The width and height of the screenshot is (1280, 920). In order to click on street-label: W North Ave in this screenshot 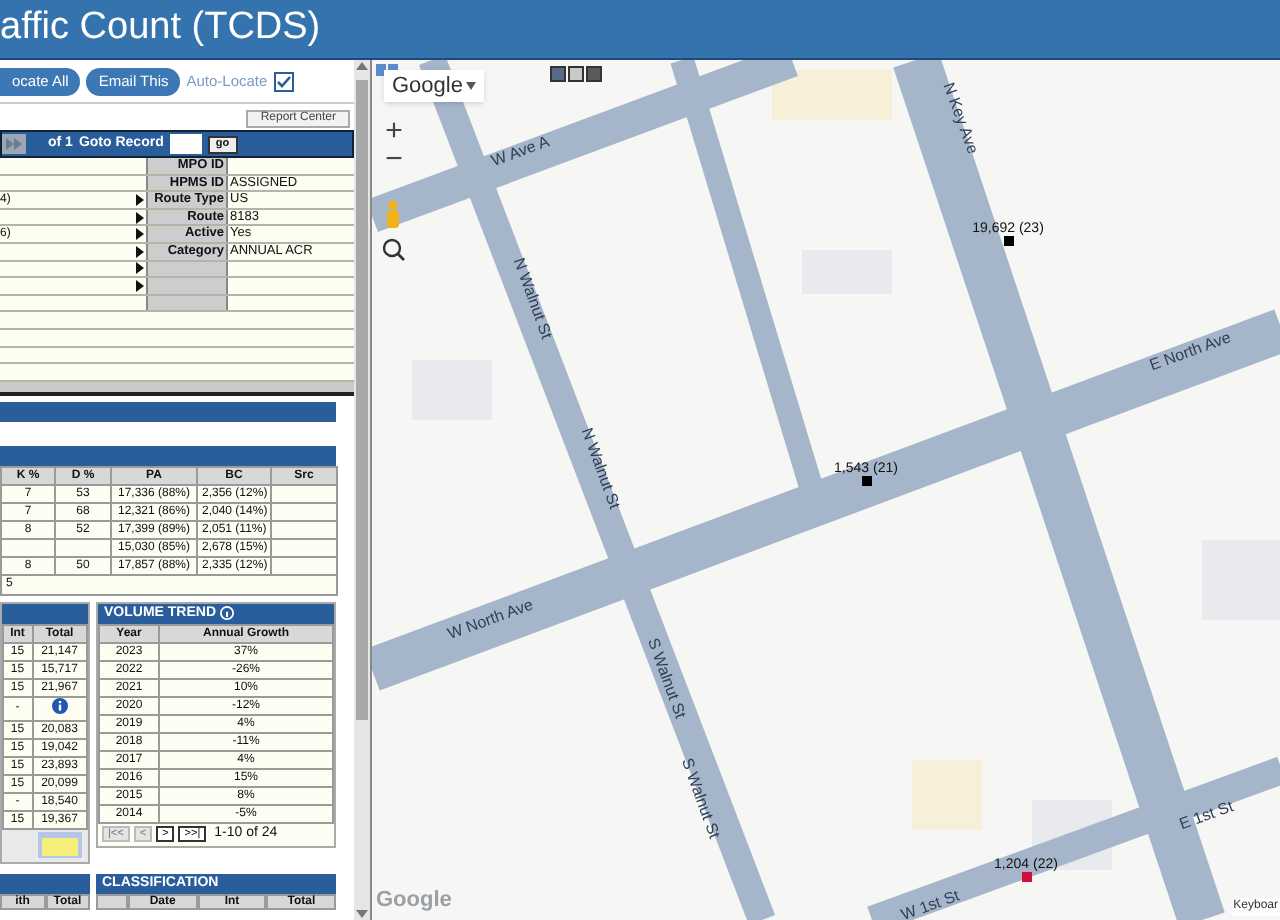, I will do `click(490, 619)`.